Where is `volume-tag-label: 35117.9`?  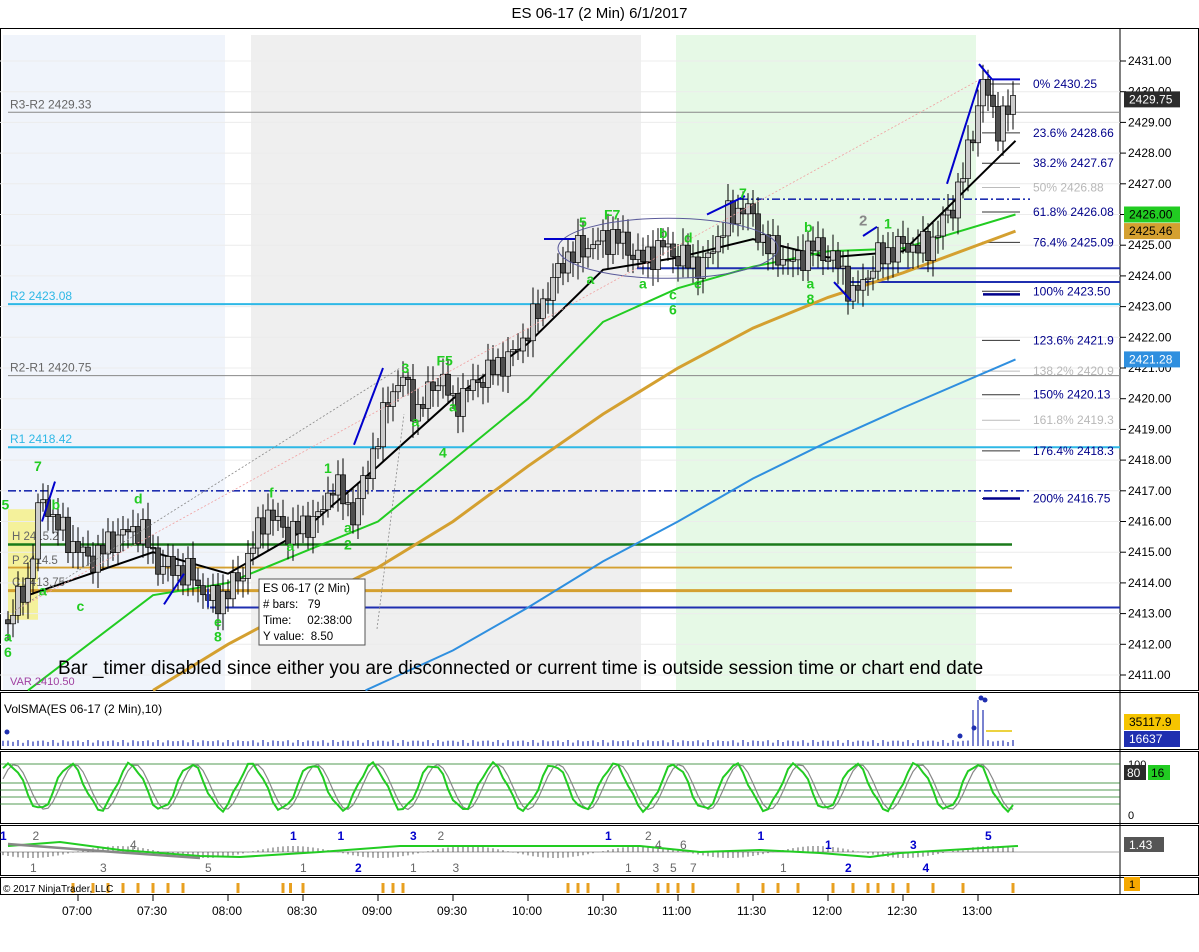
volume-tag-label: 35117.9 is located at coordinates (1150, 722).